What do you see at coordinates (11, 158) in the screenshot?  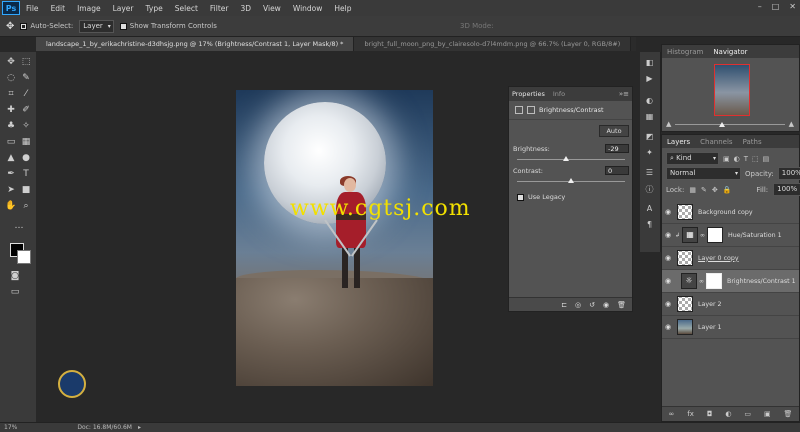 I see `blur-tool-icon: ▲` at bounding box center [11, 158].